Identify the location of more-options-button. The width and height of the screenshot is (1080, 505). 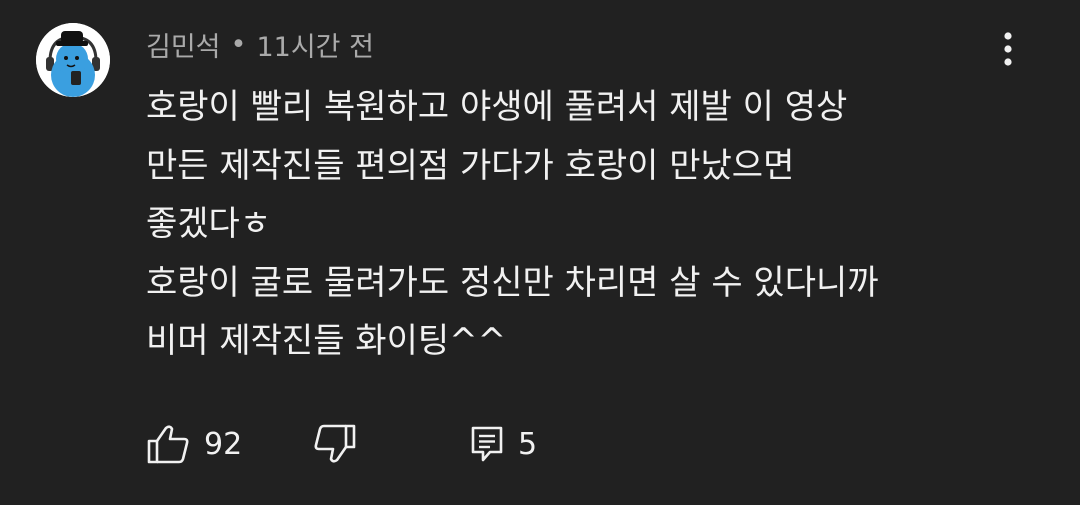
(1008, 49).